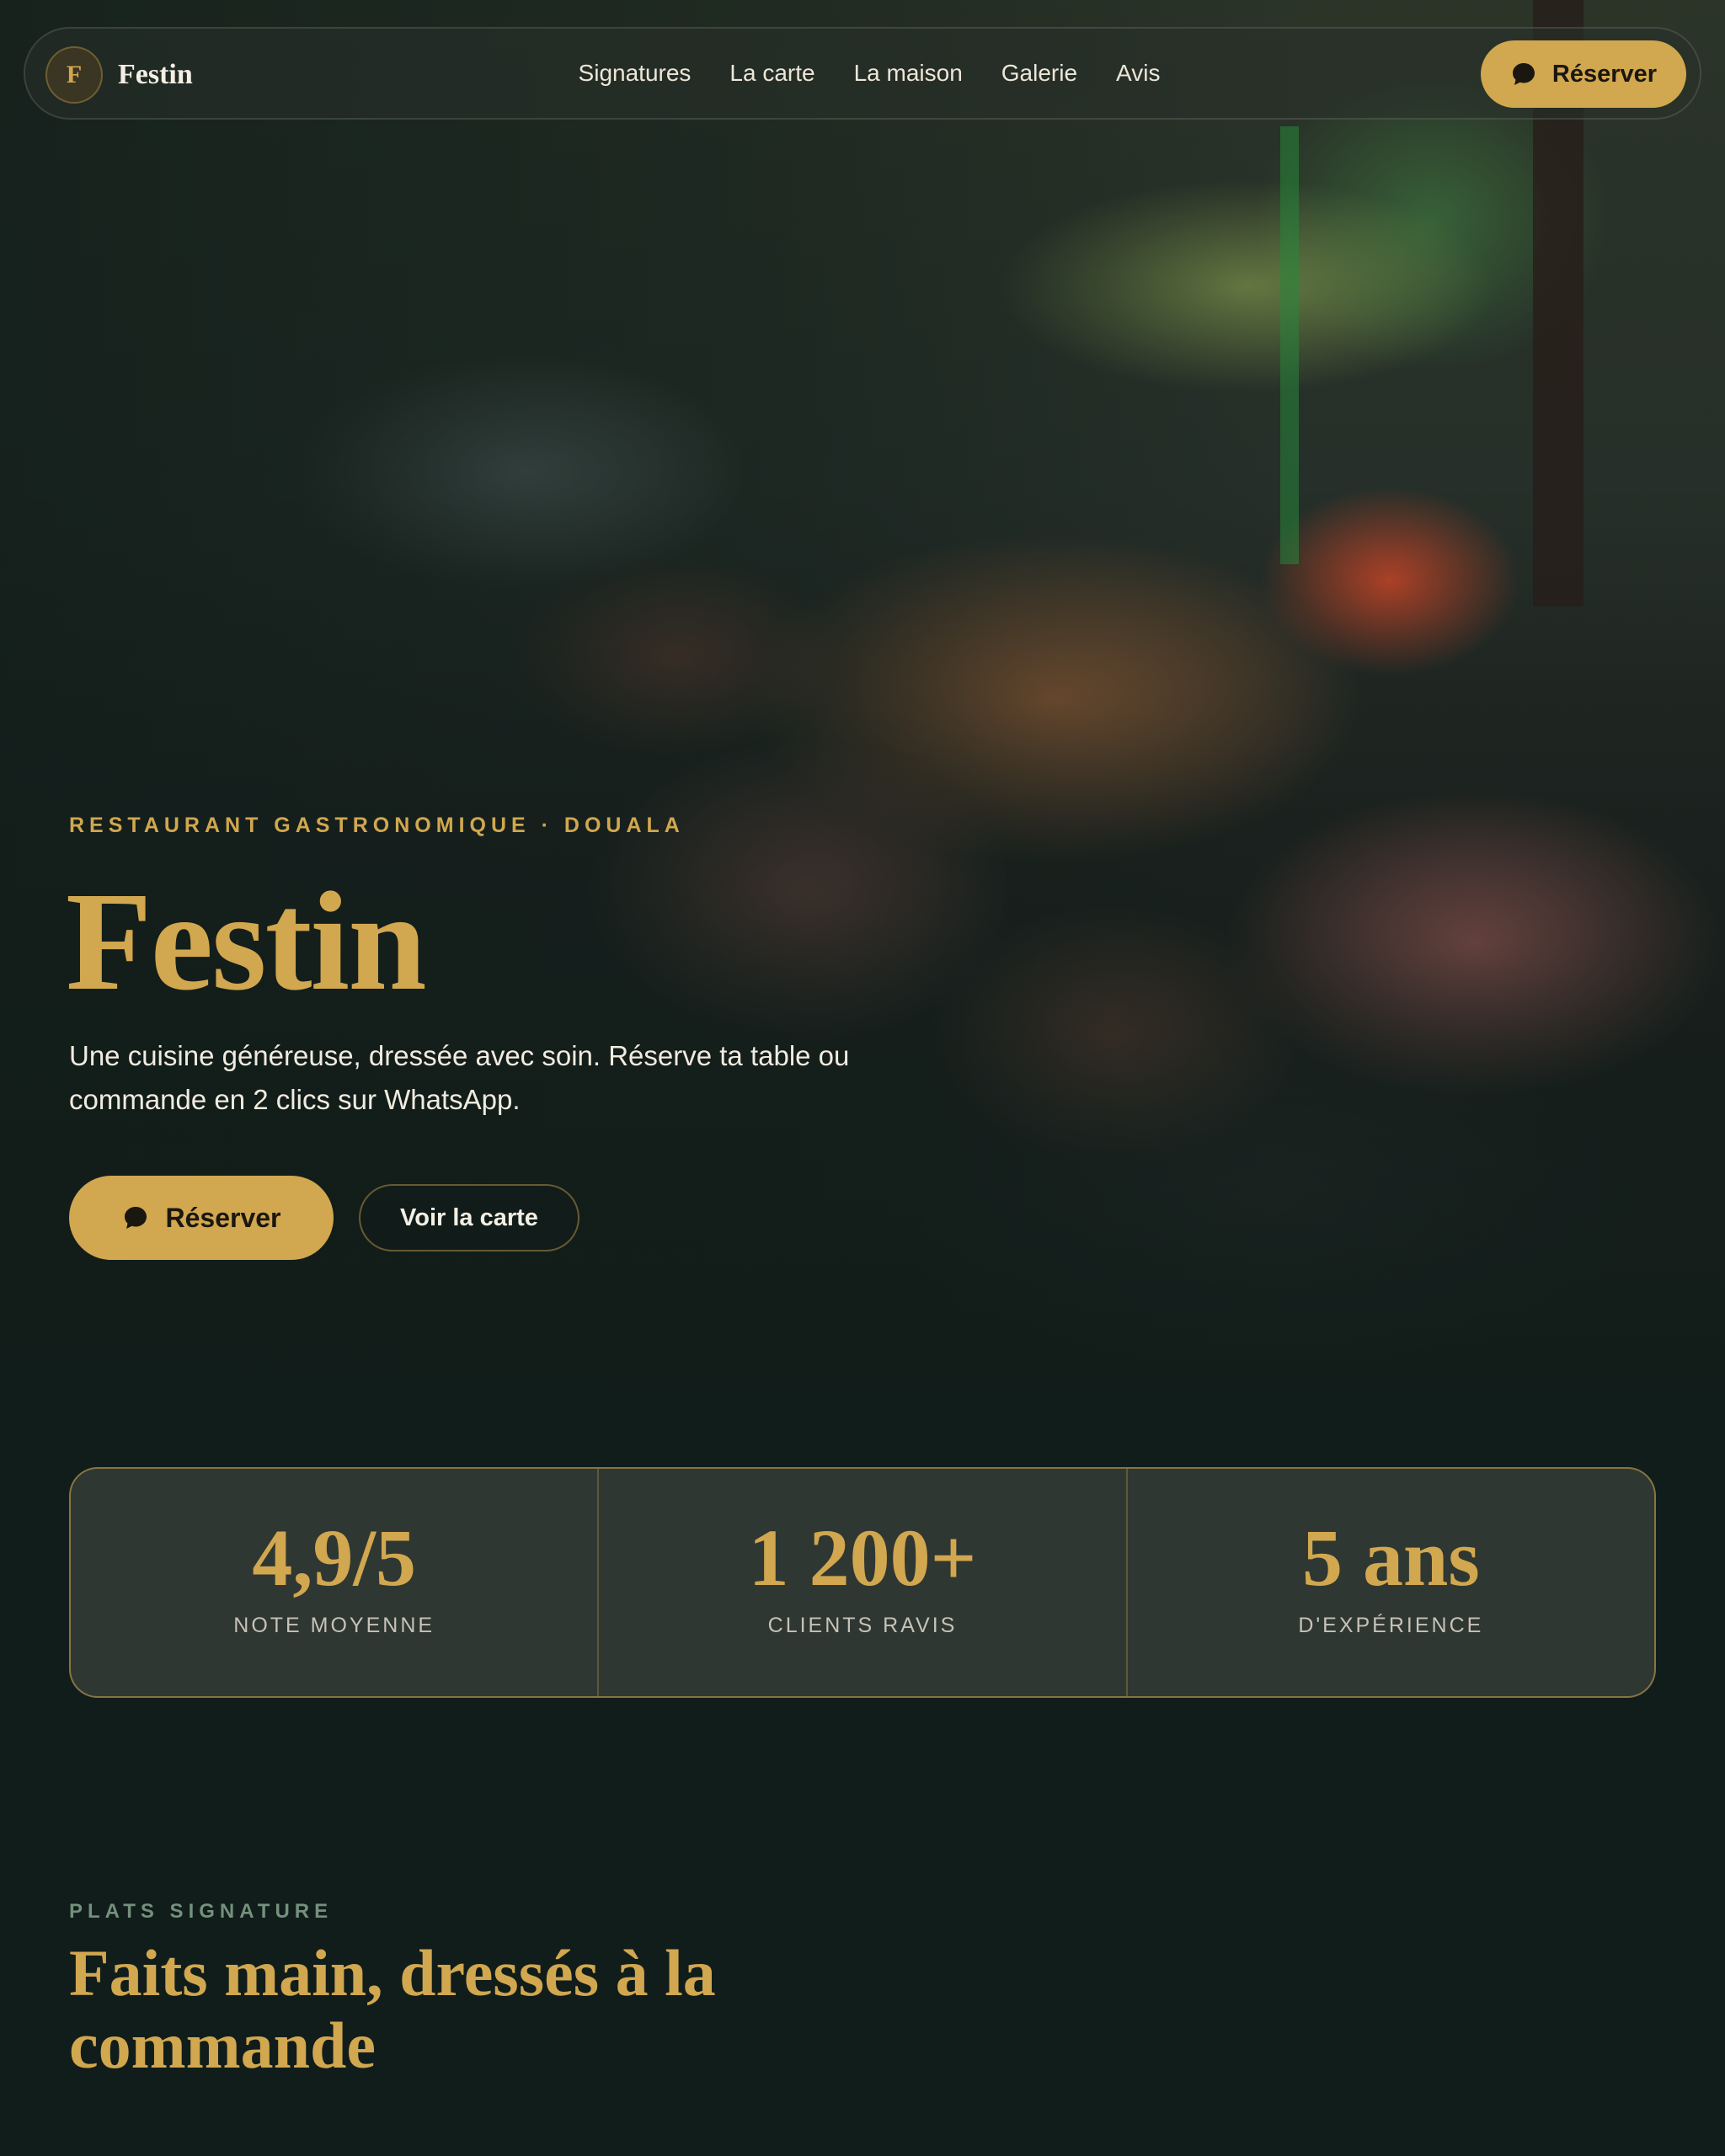  Describe the element at coordinates (246, 941) in the screenshot. I see `hero-title: Festin` at that location.